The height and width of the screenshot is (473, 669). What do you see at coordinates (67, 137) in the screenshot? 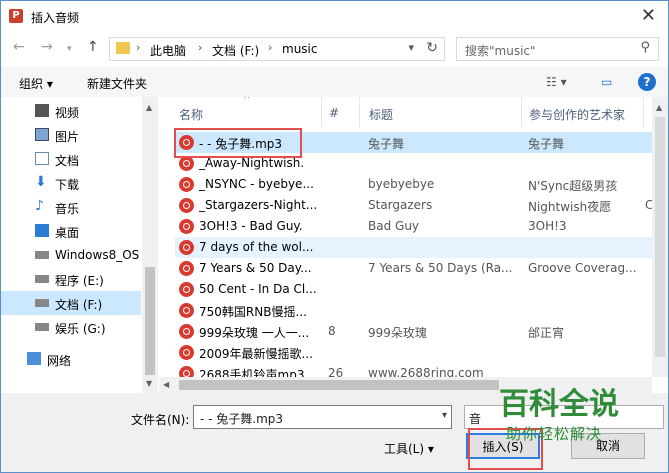
I see `sidebar-item-label: 图片` at bounding box center [67, 137].